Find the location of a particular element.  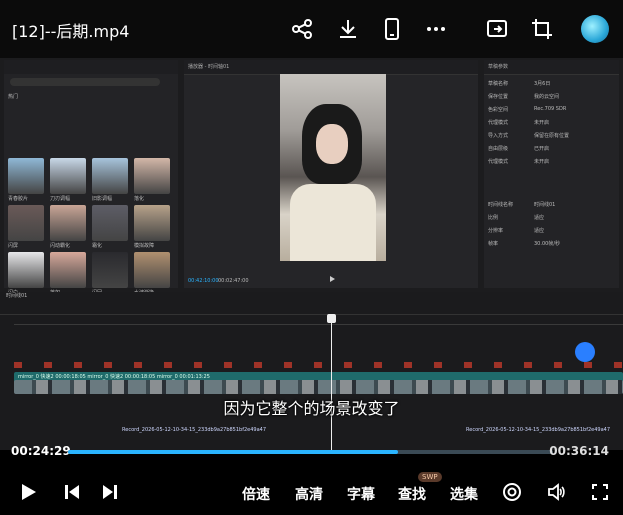

playhead is located at coordinates (331, 383).